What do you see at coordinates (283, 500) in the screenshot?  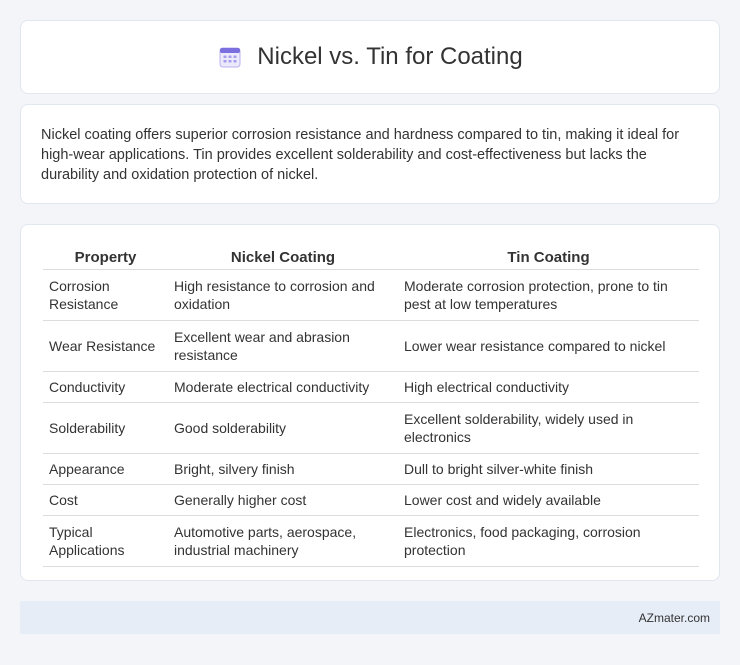 I see `nickel-cell: Generally higher cost` at bounding box center [283, 500].